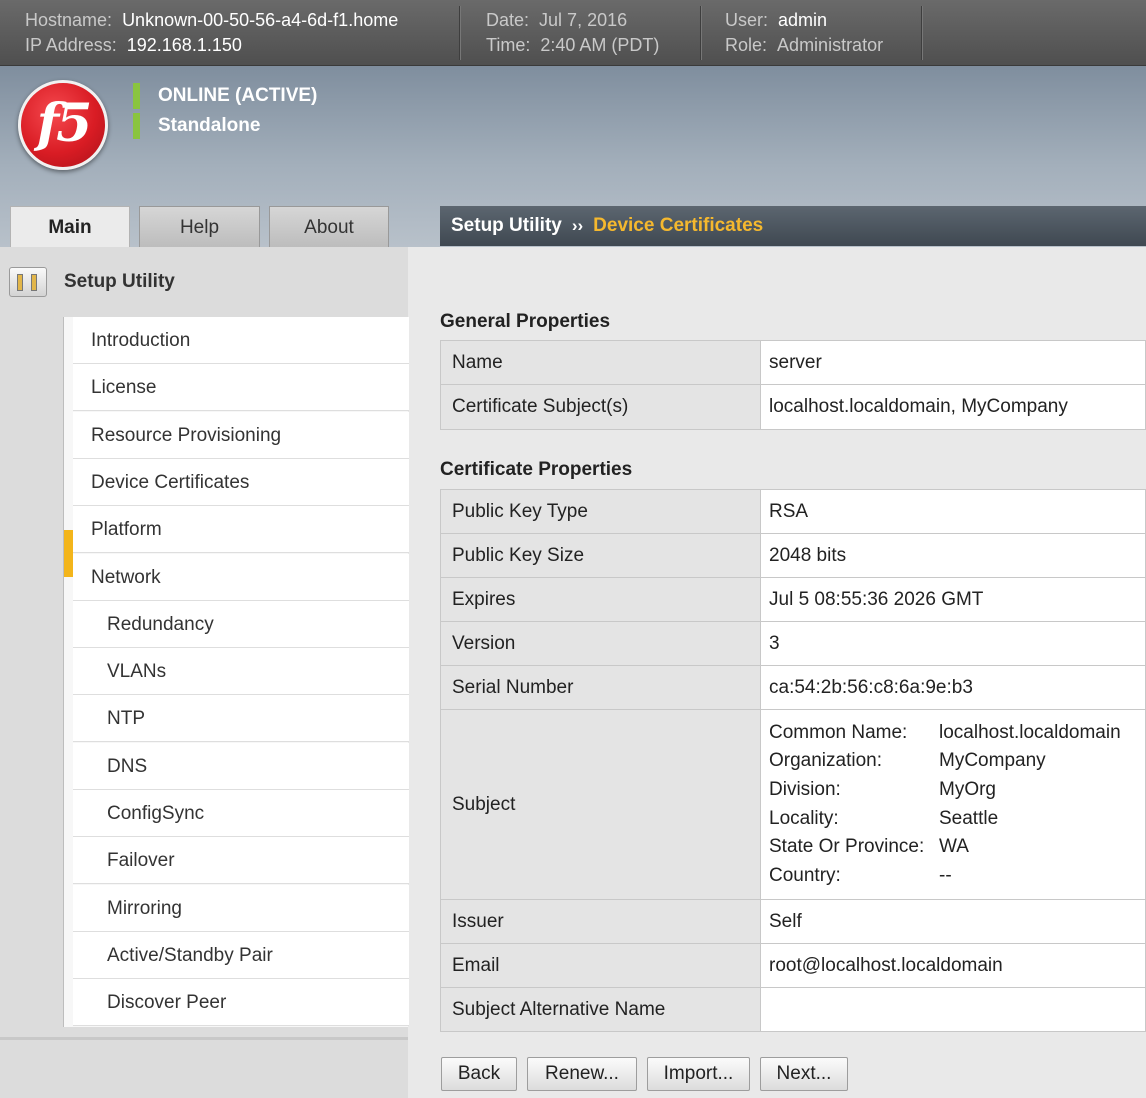  What do you see at coordinates (793, 226) in the screenshot?
I see `breadcrumb: Setup Utility ›› Device Certificates` at bounding box center [793, 226].